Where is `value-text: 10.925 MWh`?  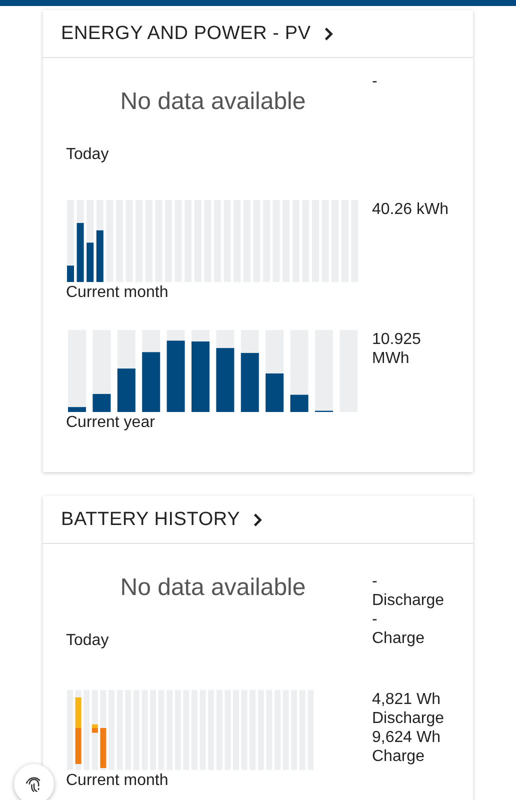
value-text: 10.925 MWh is located at coordinates (397, 349).